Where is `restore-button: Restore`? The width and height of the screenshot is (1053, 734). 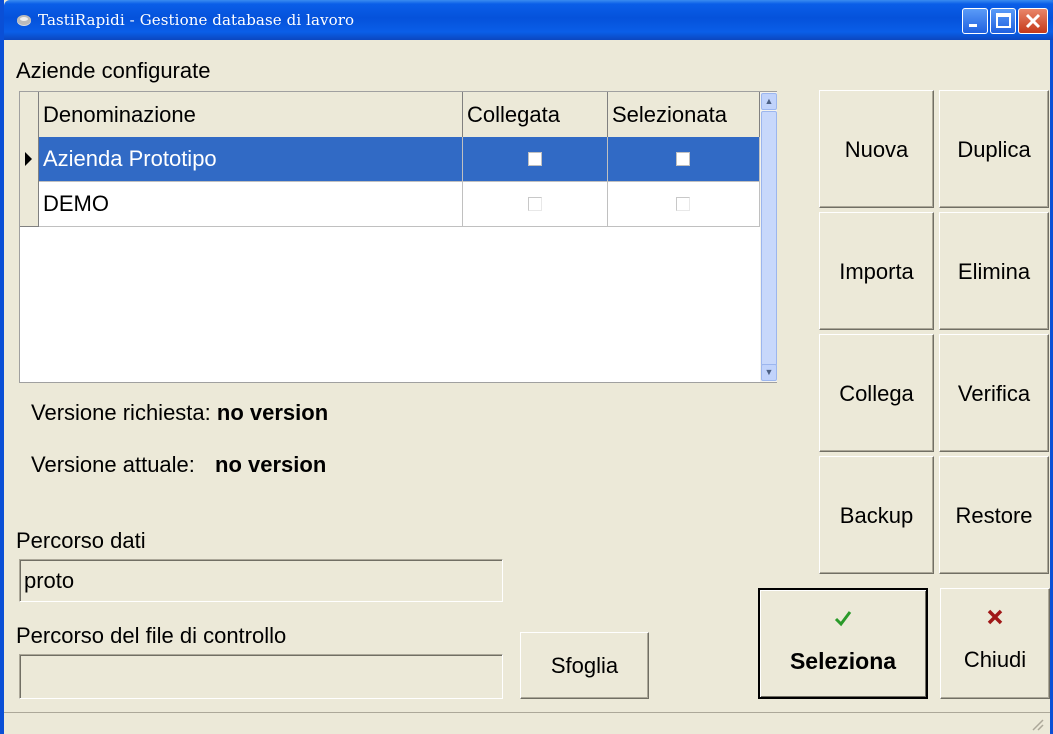 restore-button: Restore is located at coordinates (994, 515).